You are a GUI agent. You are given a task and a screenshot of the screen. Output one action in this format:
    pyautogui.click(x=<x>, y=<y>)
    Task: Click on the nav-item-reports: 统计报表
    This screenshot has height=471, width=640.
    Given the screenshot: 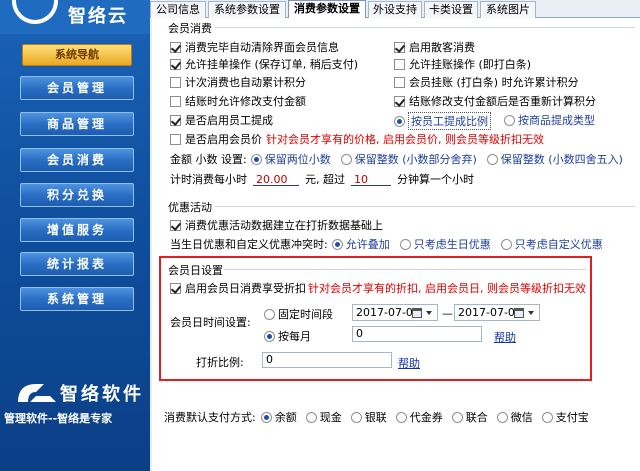 What is the action you would take?
    pyautogui.click(x=77, y=264)
    